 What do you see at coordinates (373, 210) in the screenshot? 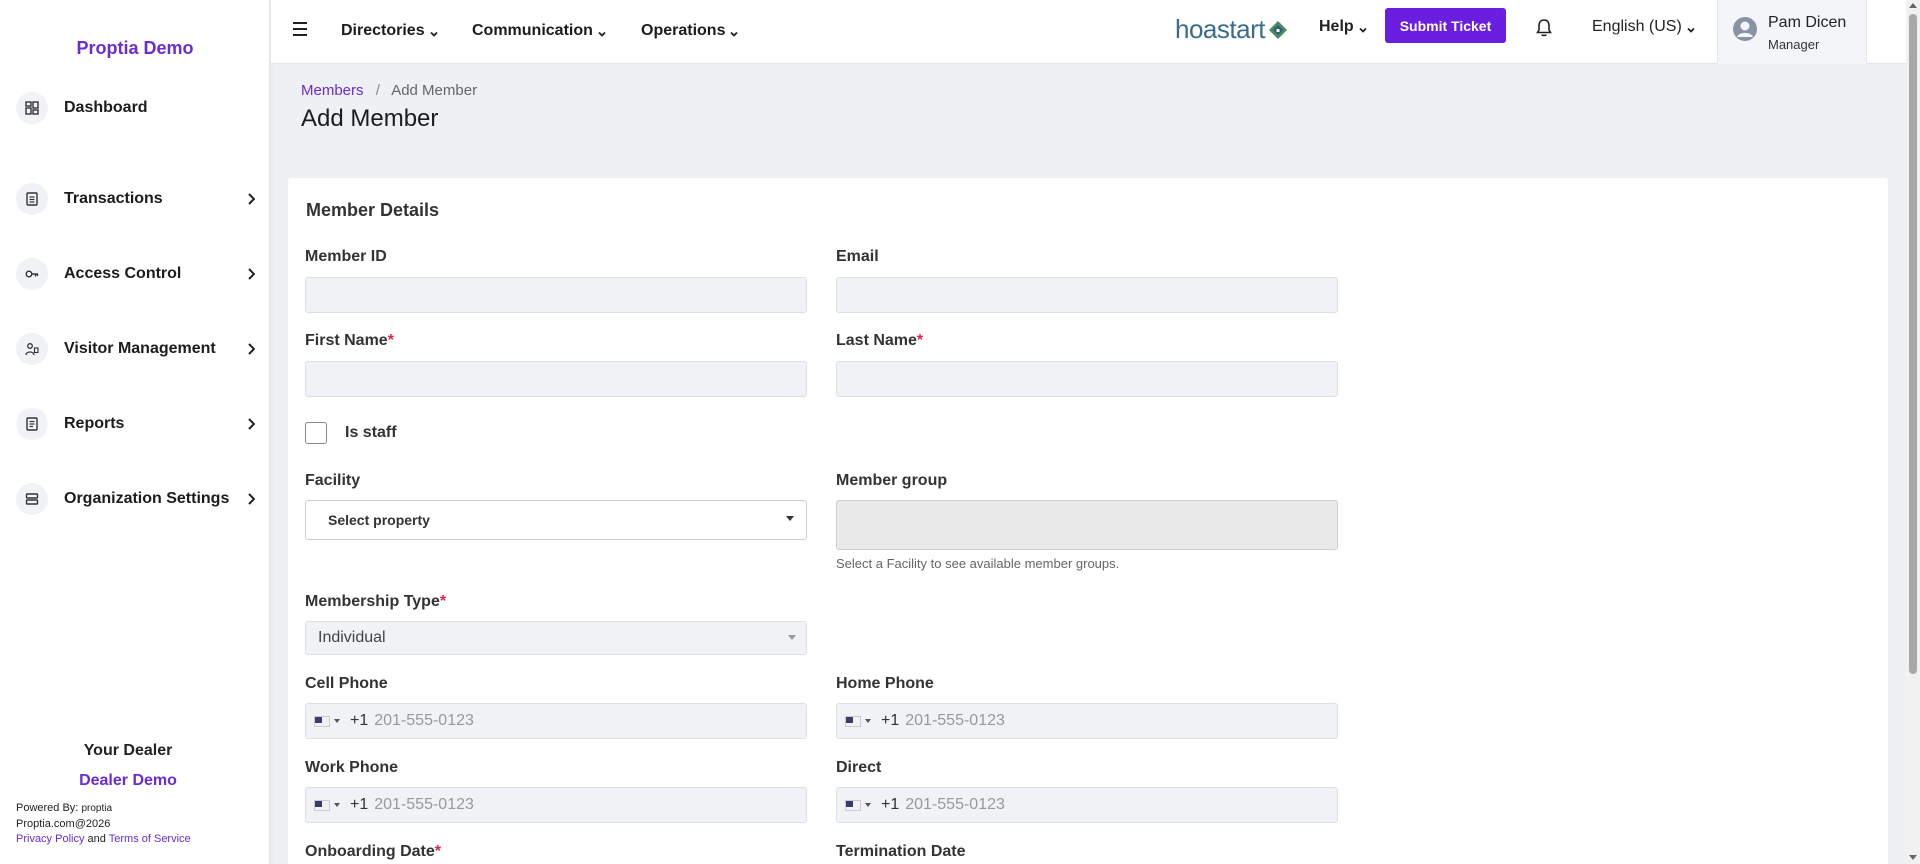
I see `section-title: Member Details` at bounding box center [373, 210].